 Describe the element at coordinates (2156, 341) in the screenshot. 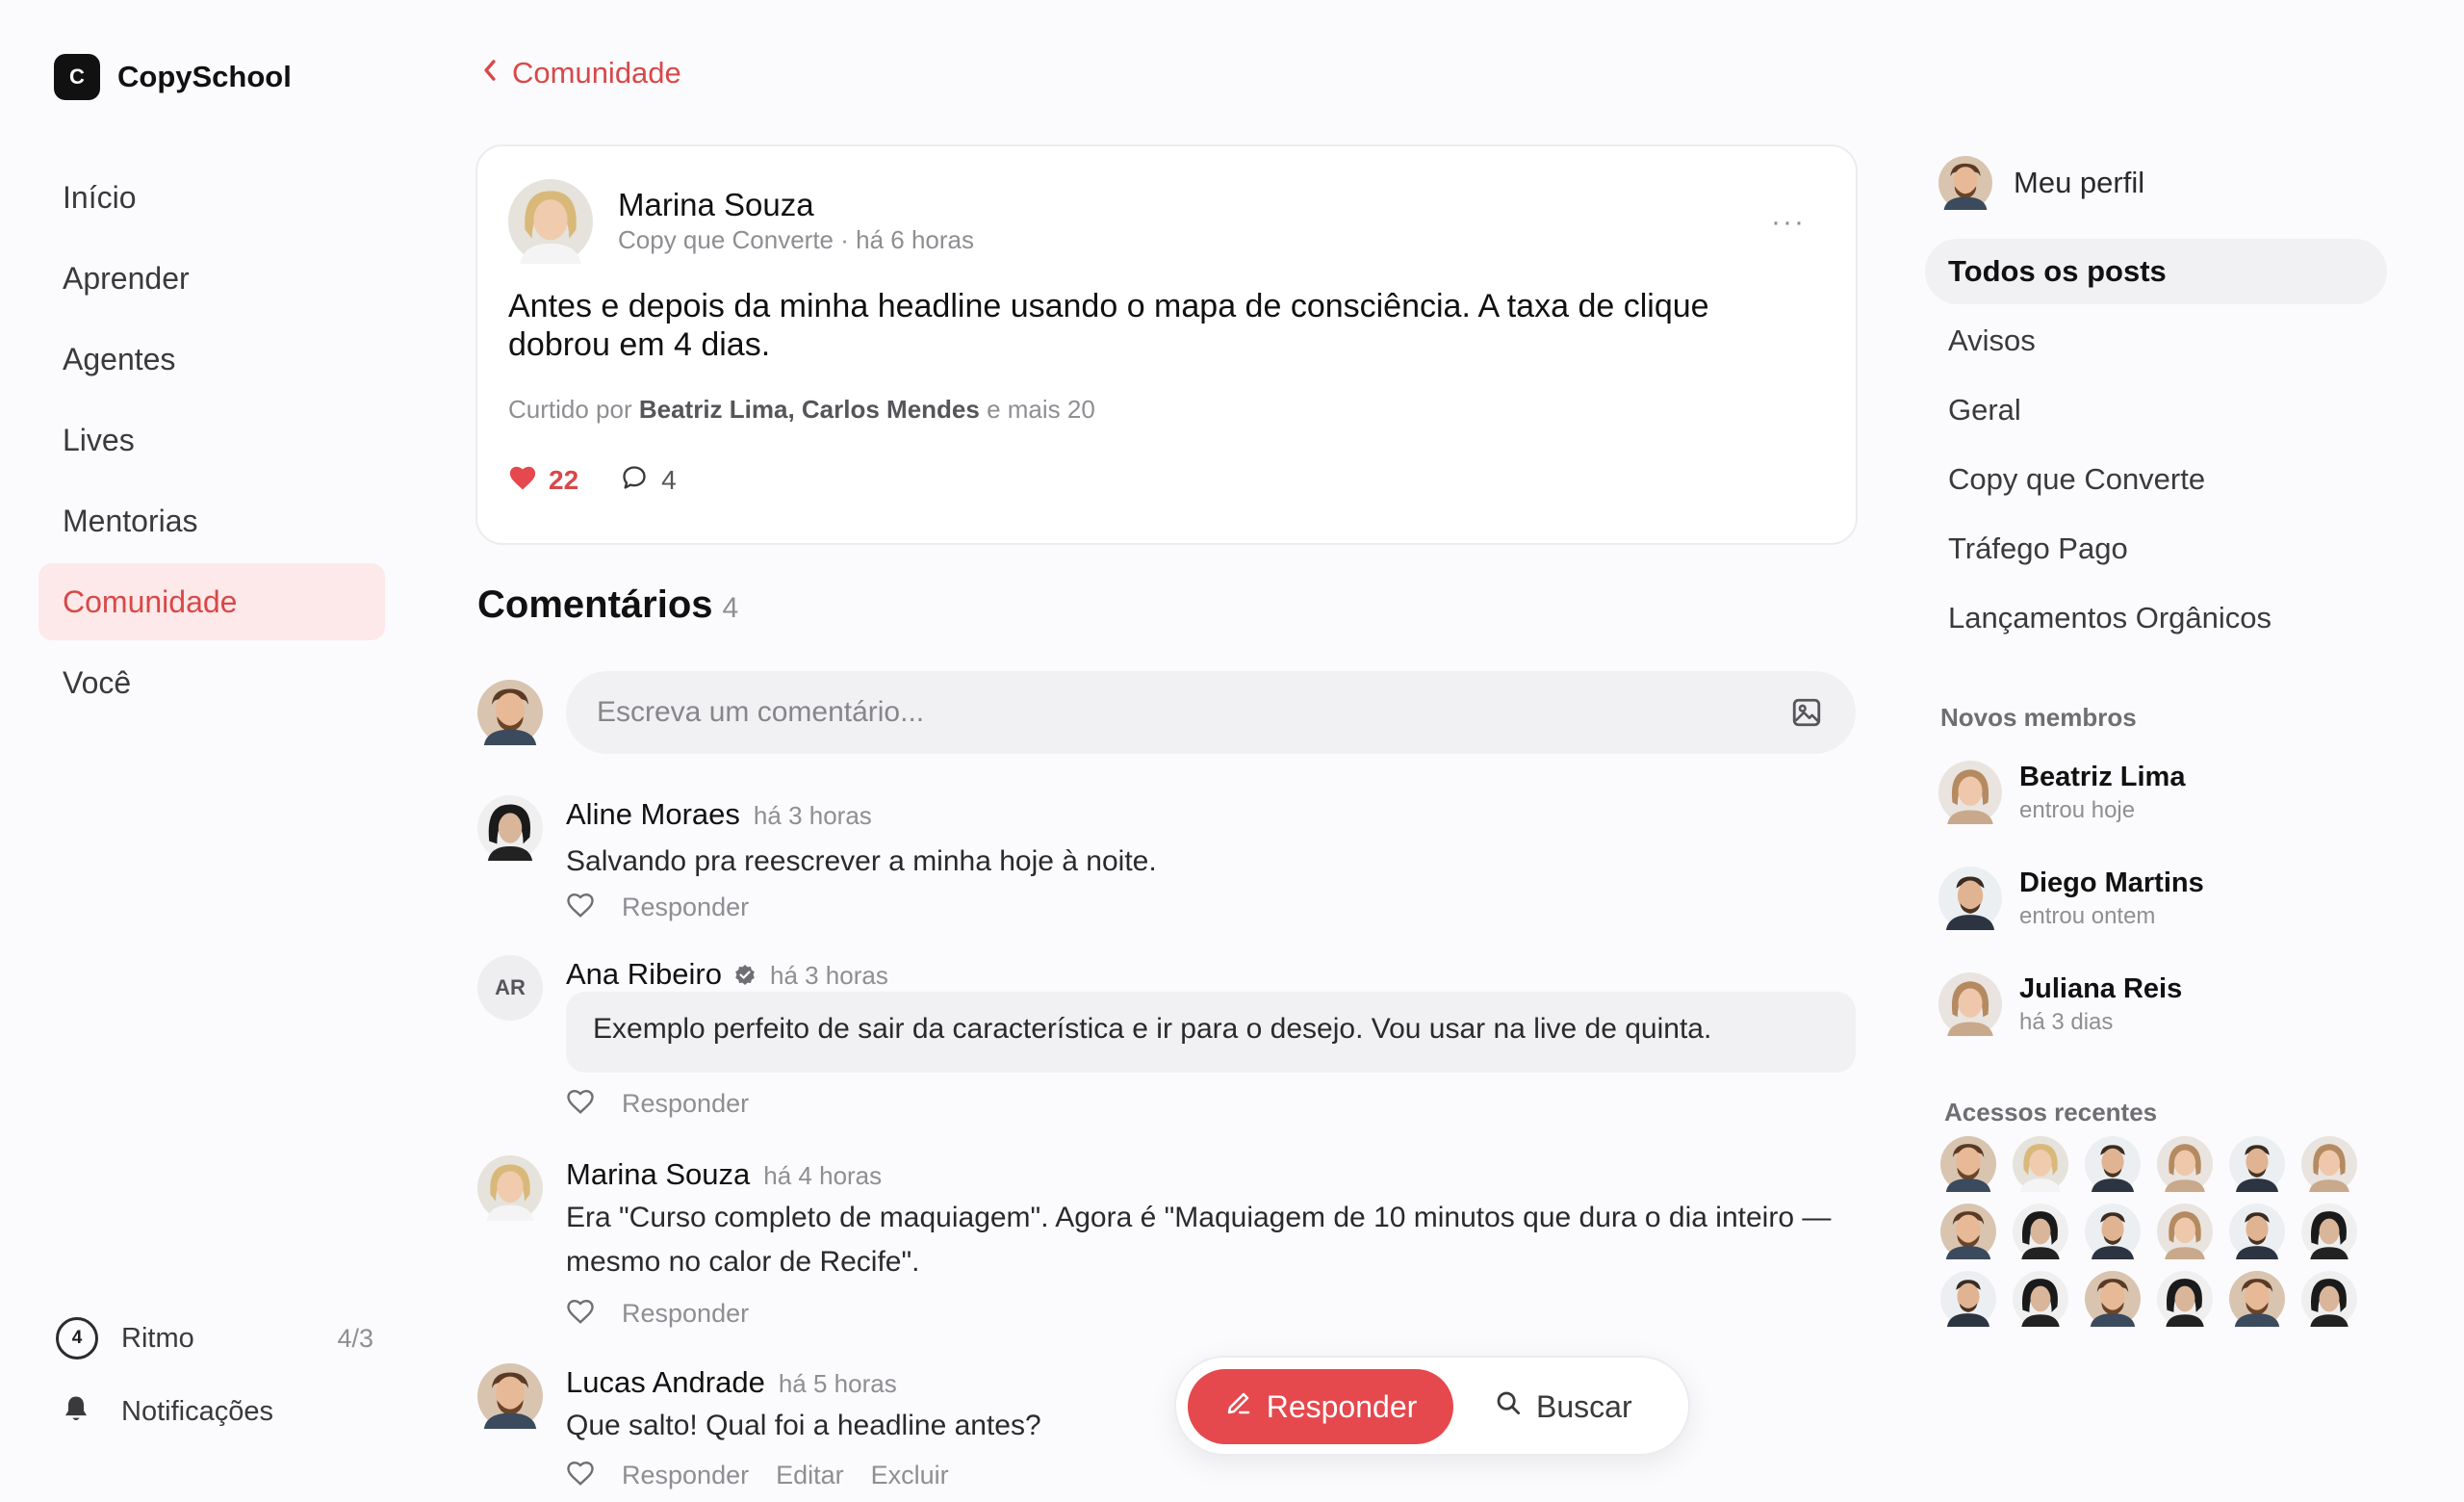

I see `category-avisos: Avisos` at that location.